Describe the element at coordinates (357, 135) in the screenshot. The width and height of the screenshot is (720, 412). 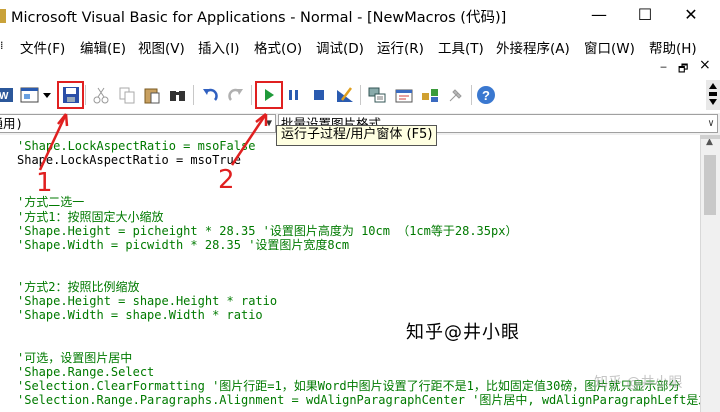
I see `run-tooltip: 运行子过程/用户窗体 (F5)` at that location.